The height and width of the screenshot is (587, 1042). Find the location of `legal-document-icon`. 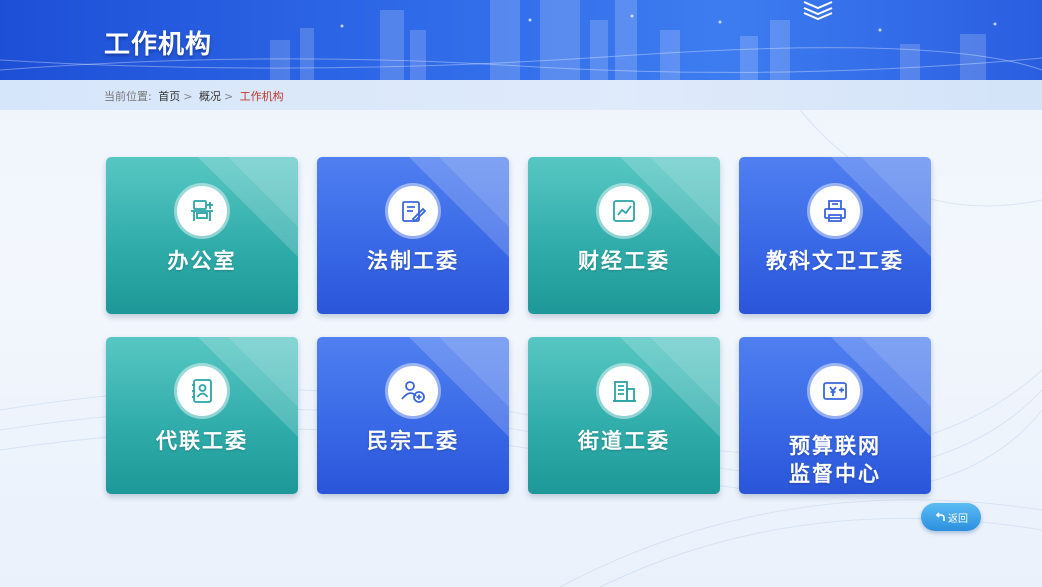

legal-document-icon is located at coordinates (413, 211).